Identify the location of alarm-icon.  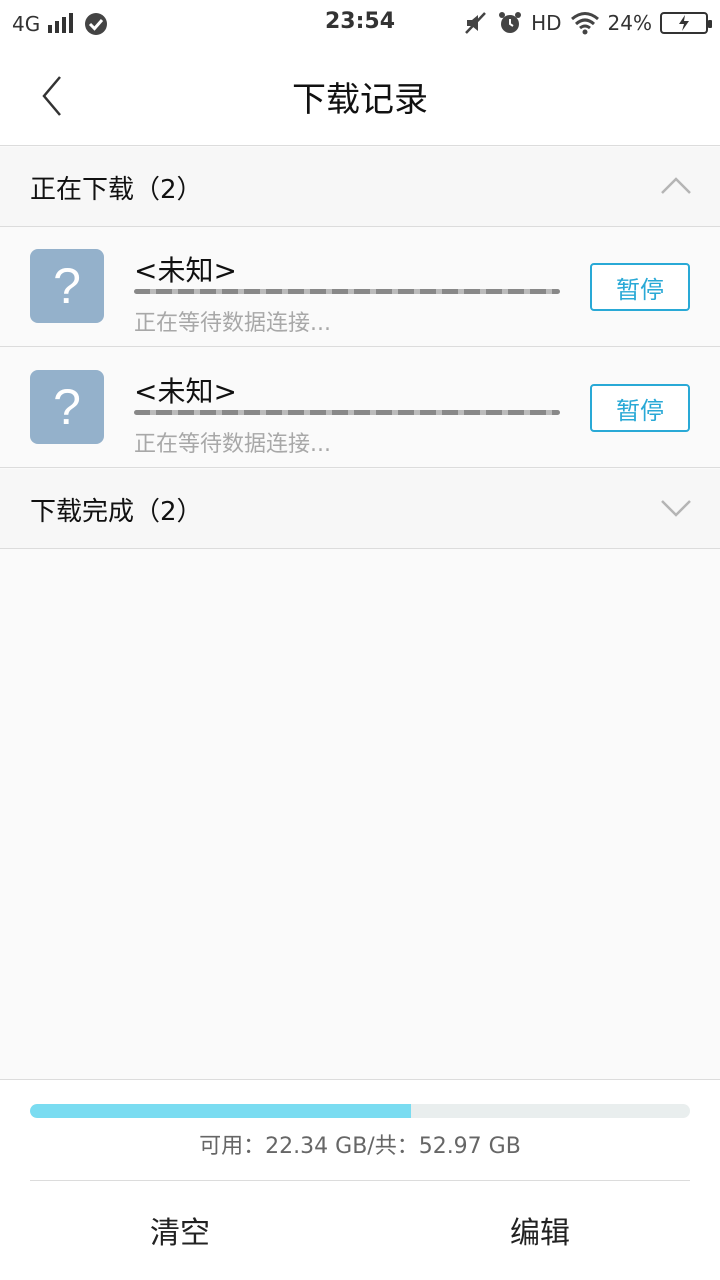
(510, 22).